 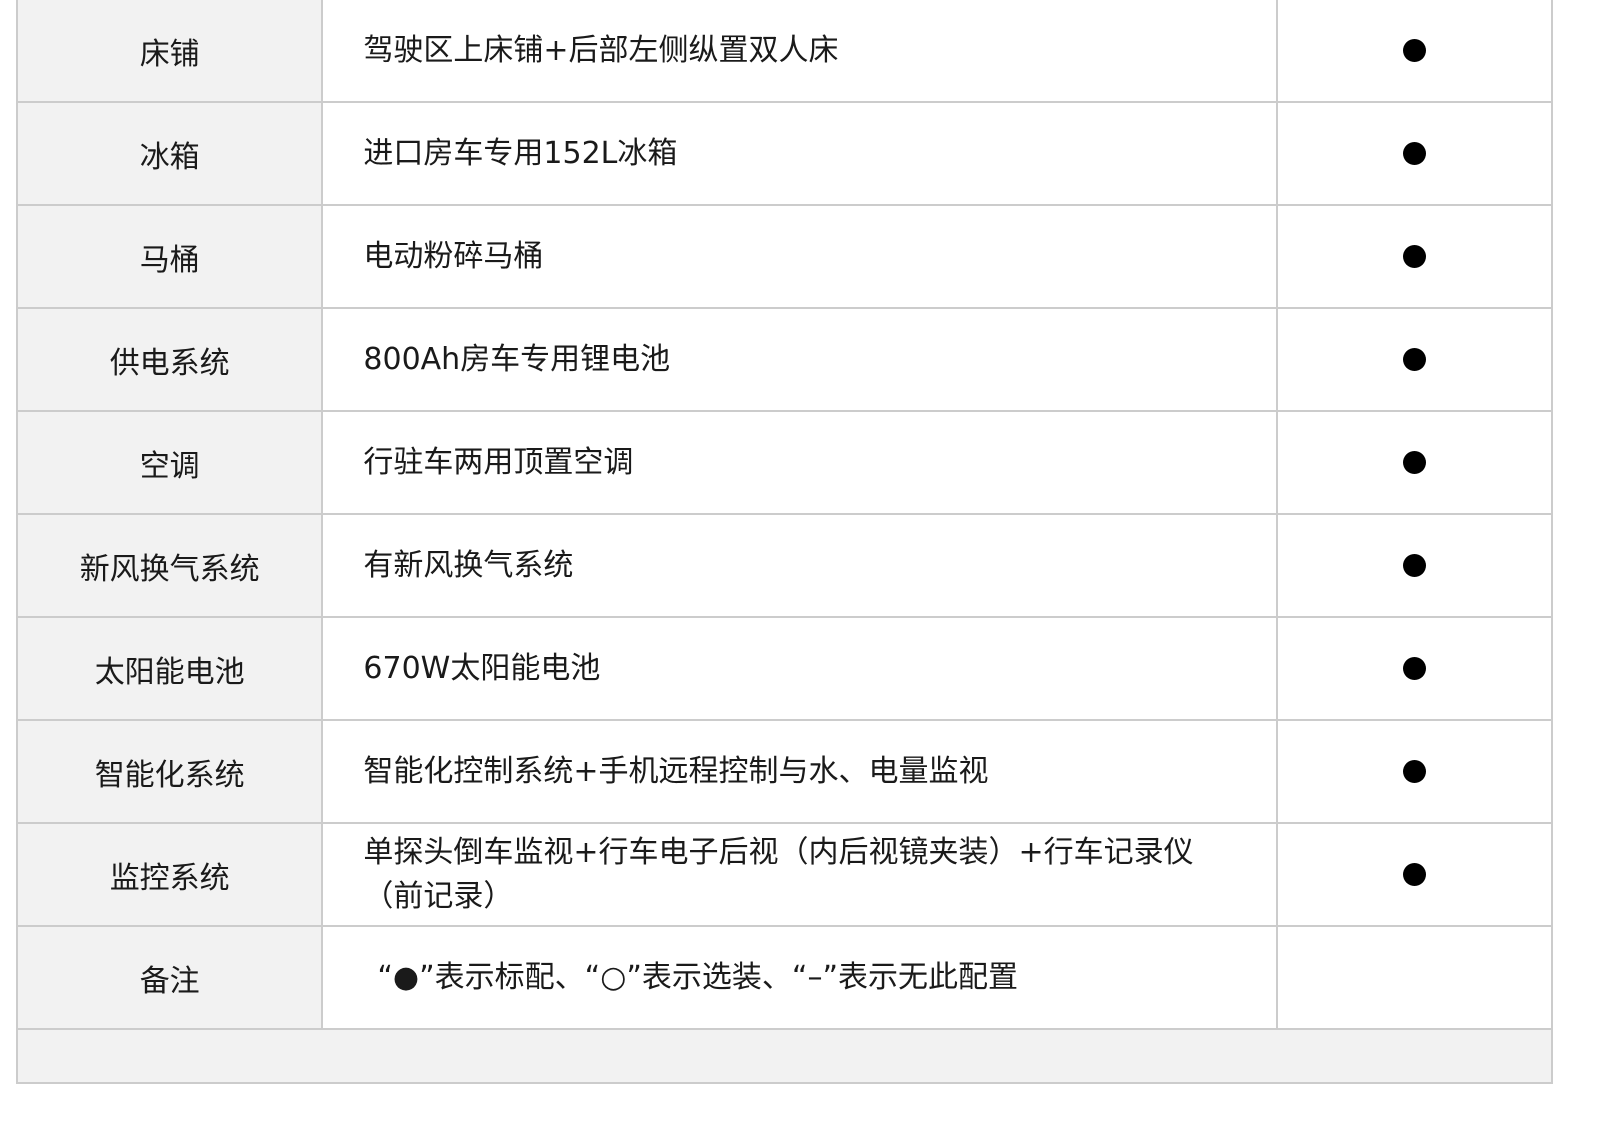 I want to click on table-row: 冰箱 进口房车专用152L冰箱, so click(x=784, y=153).